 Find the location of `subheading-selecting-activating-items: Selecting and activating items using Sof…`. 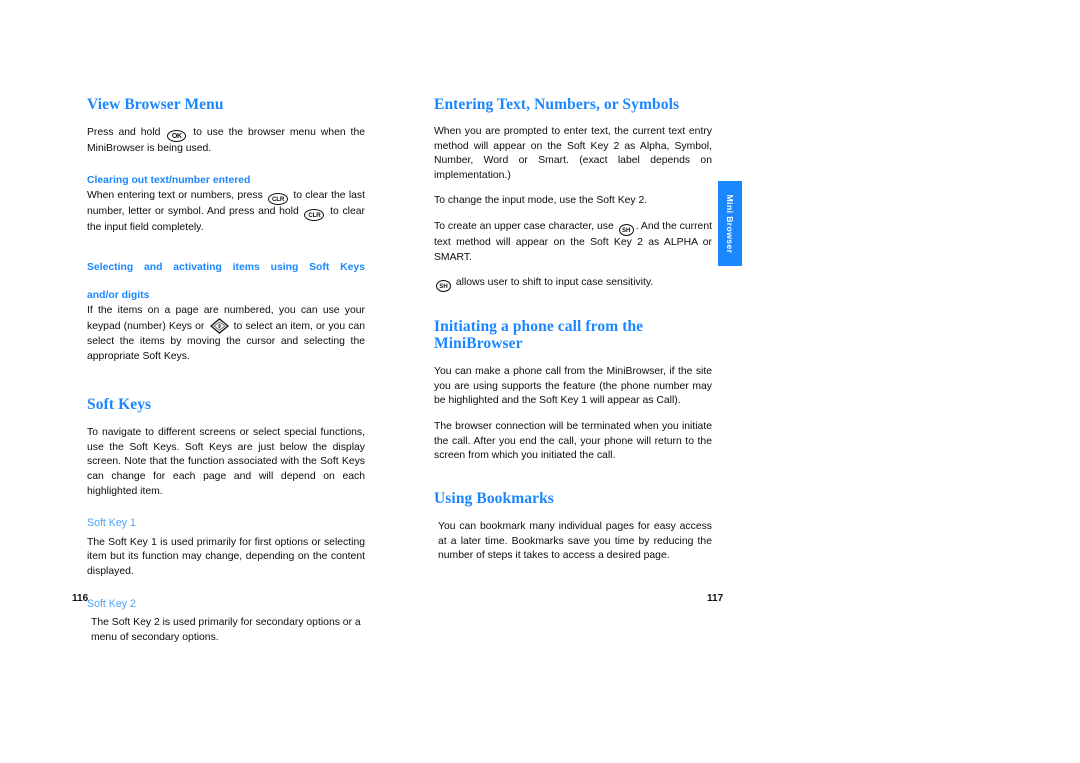

subheading-selecting-activating-items: Selecting and activating items using Sof… is located at coordinates (226, 268).